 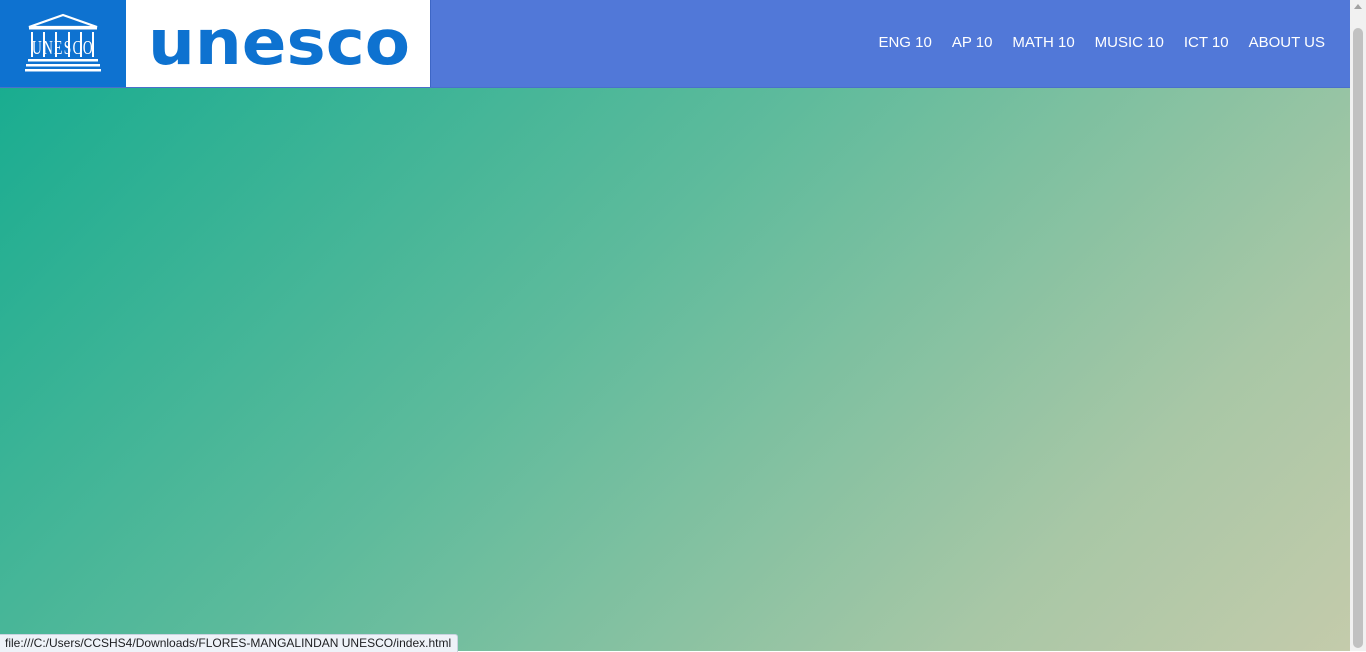 I want to click on unesco-wordmark-logo: unesco, so click(x=278, y=43).